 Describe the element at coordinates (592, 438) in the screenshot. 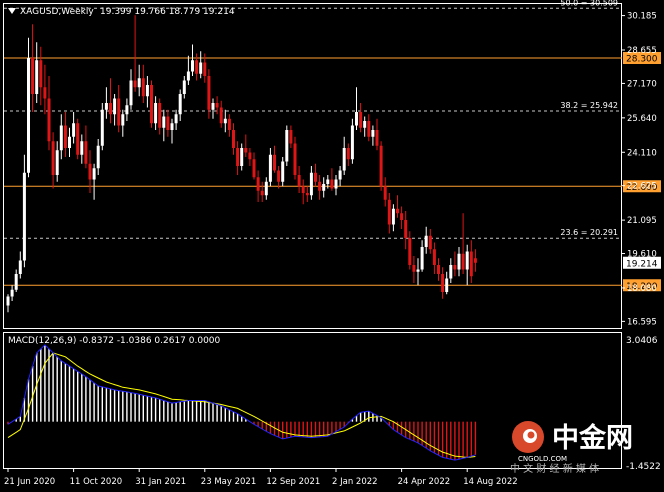

I see `cngold-brand: 中金网` at that location.